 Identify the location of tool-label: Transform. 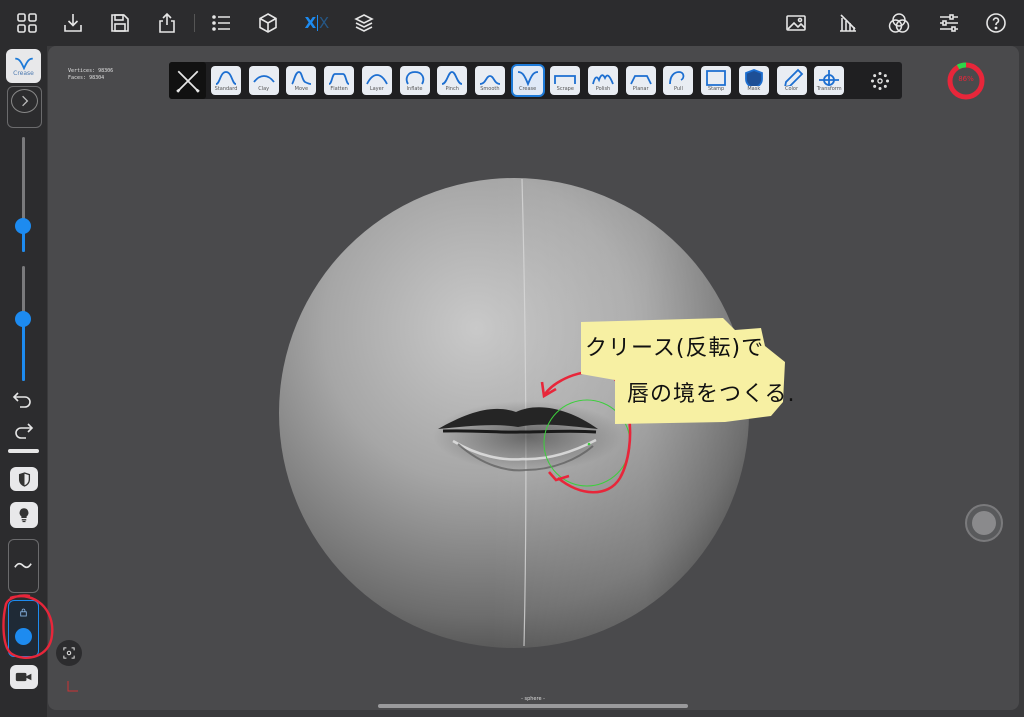
(829, 89).